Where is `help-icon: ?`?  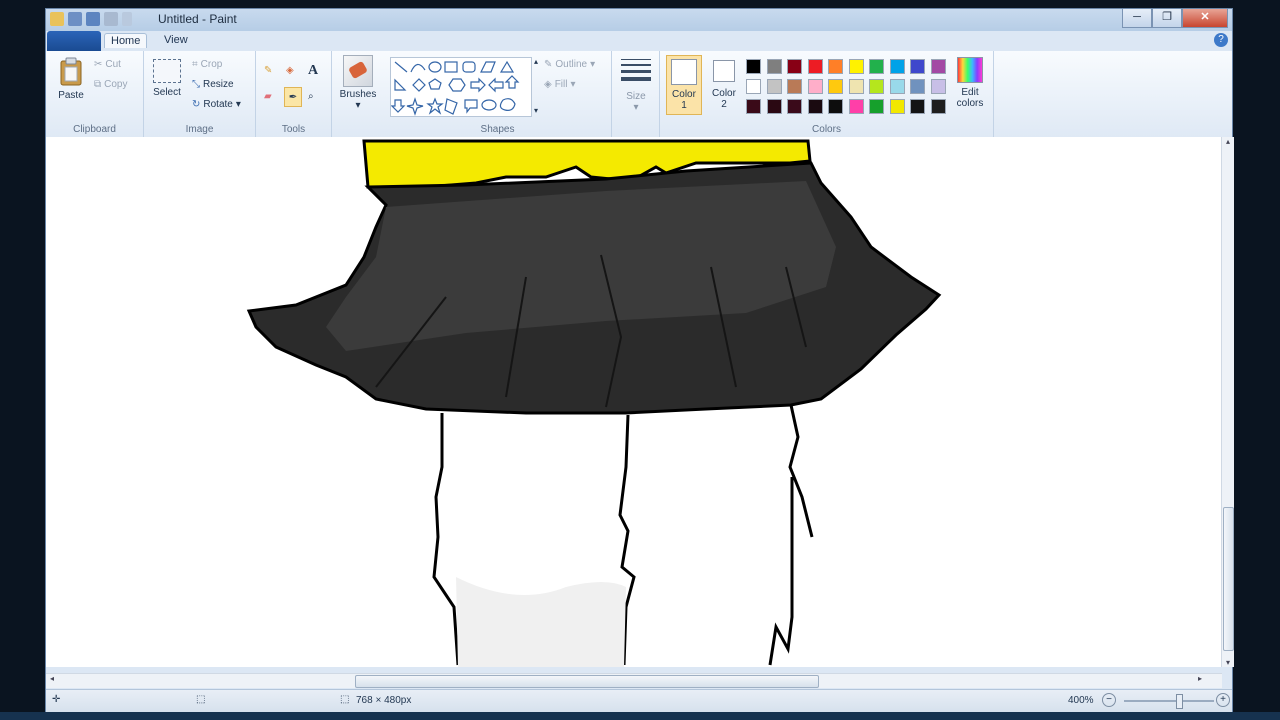
help-icon: ? is located at coordinates (1221, 40).